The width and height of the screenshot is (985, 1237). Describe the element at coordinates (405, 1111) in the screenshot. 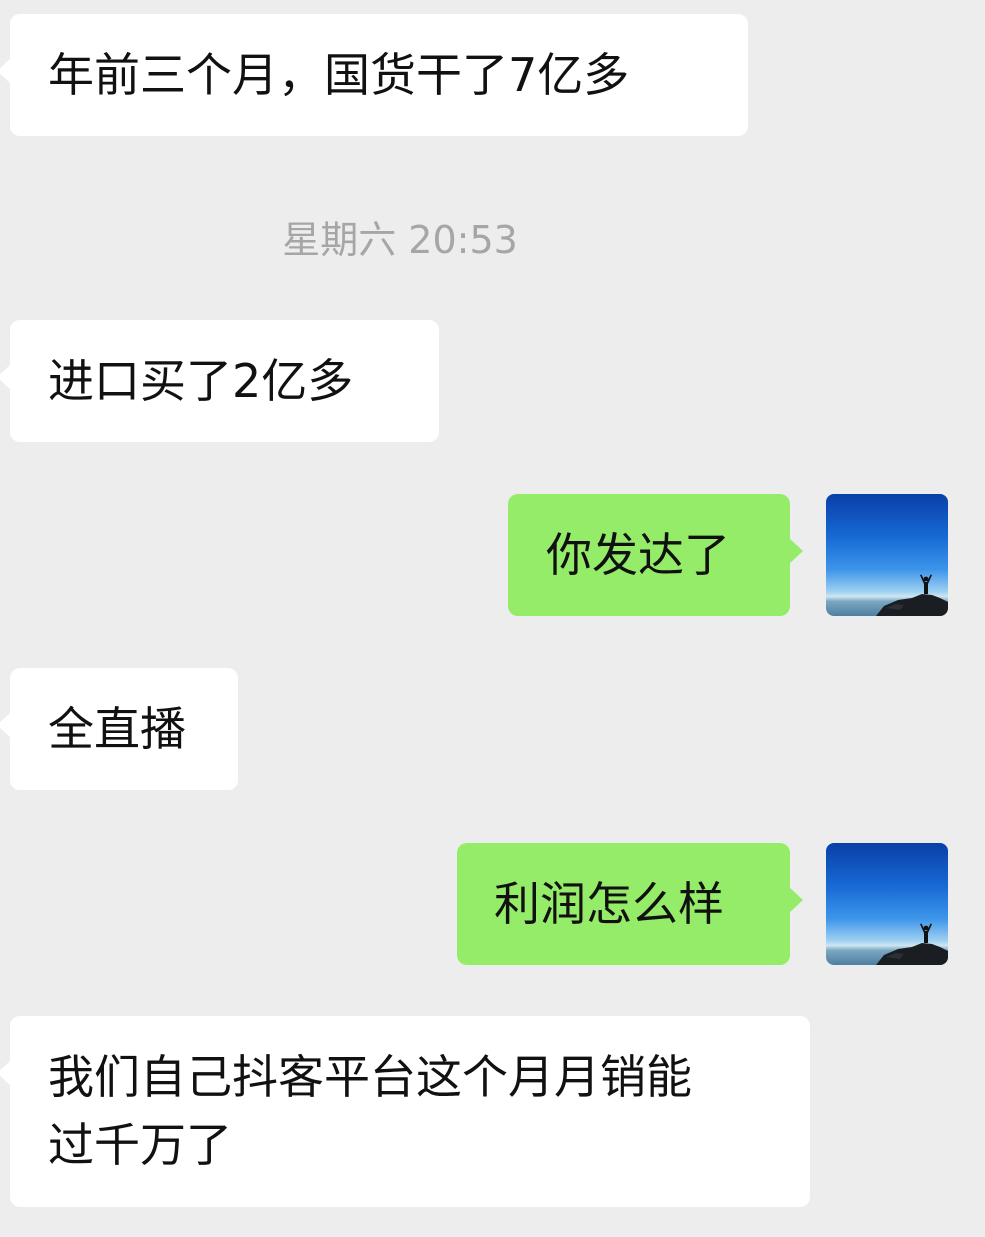

I see `message-bubble-incoming: 我们自己抖客平台这个月月销能 过千万了` at that location.